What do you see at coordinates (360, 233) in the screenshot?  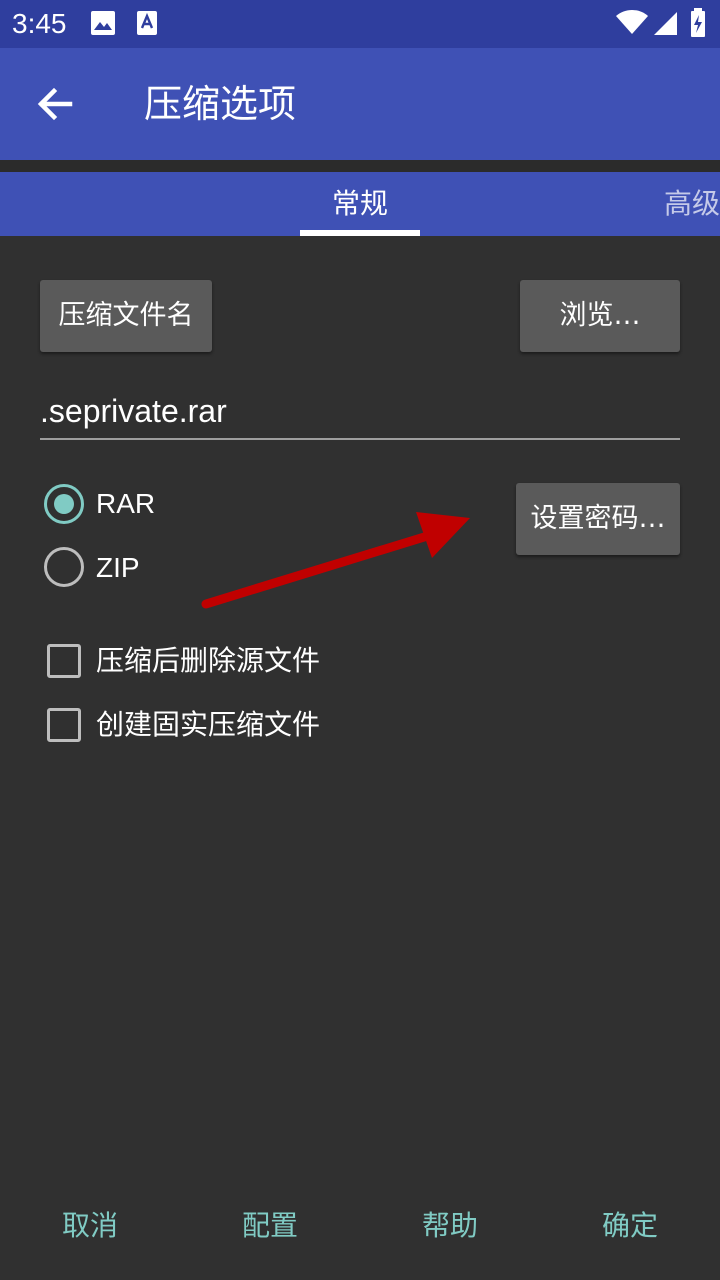 I see `tab-indicator` at bounding box center [360, 233].